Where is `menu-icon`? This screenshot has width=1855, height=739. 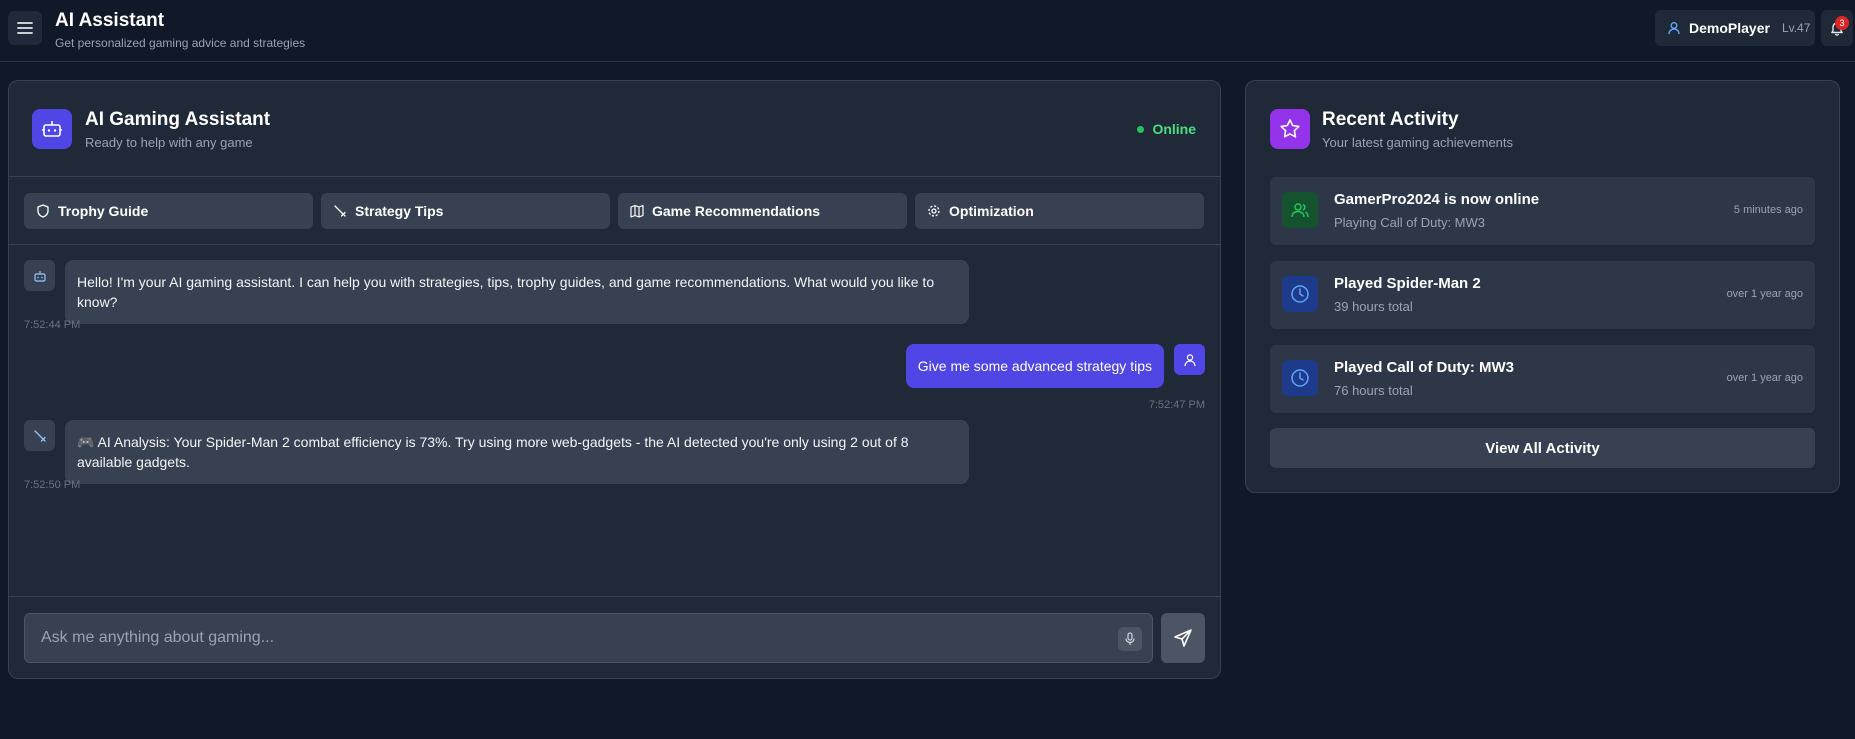
menu-icon is located at coordinates (25, 28).